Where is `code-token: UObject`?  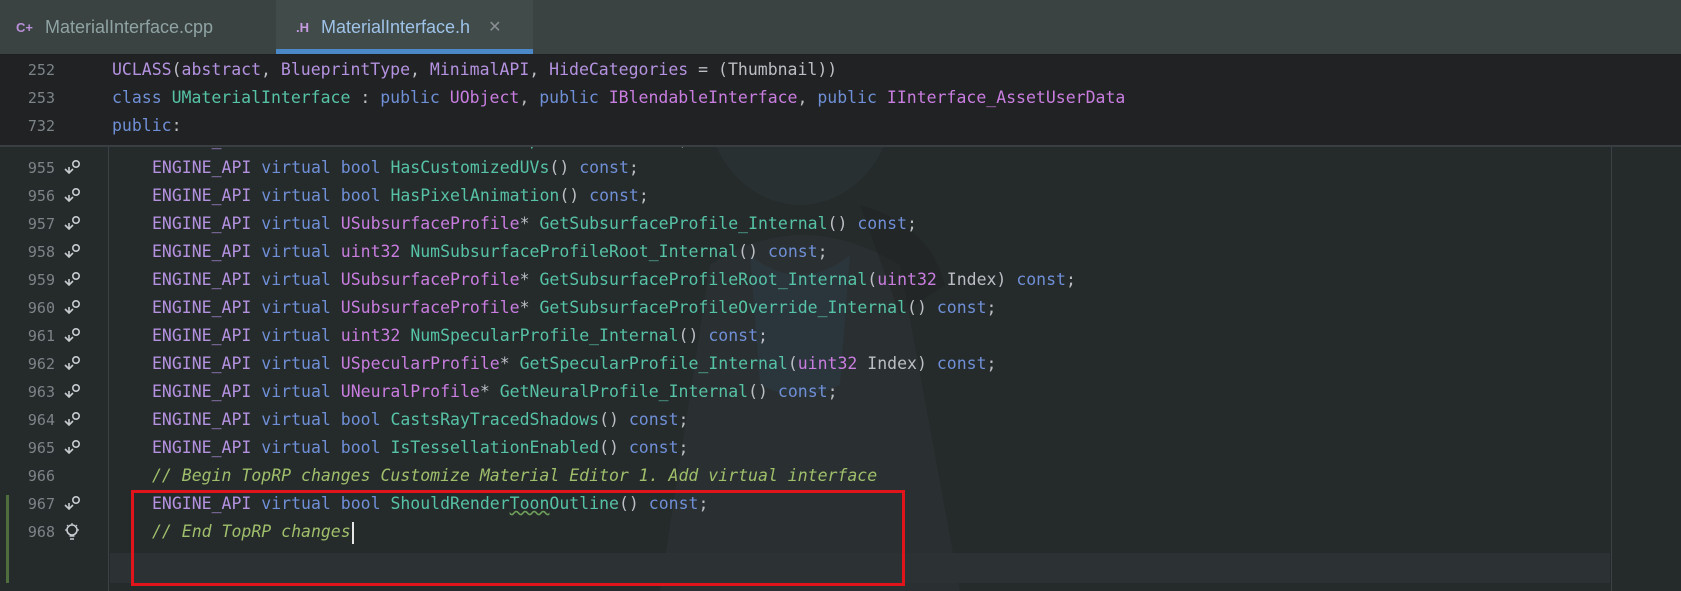 code-token: UObject is located at coordinates (484, 97).